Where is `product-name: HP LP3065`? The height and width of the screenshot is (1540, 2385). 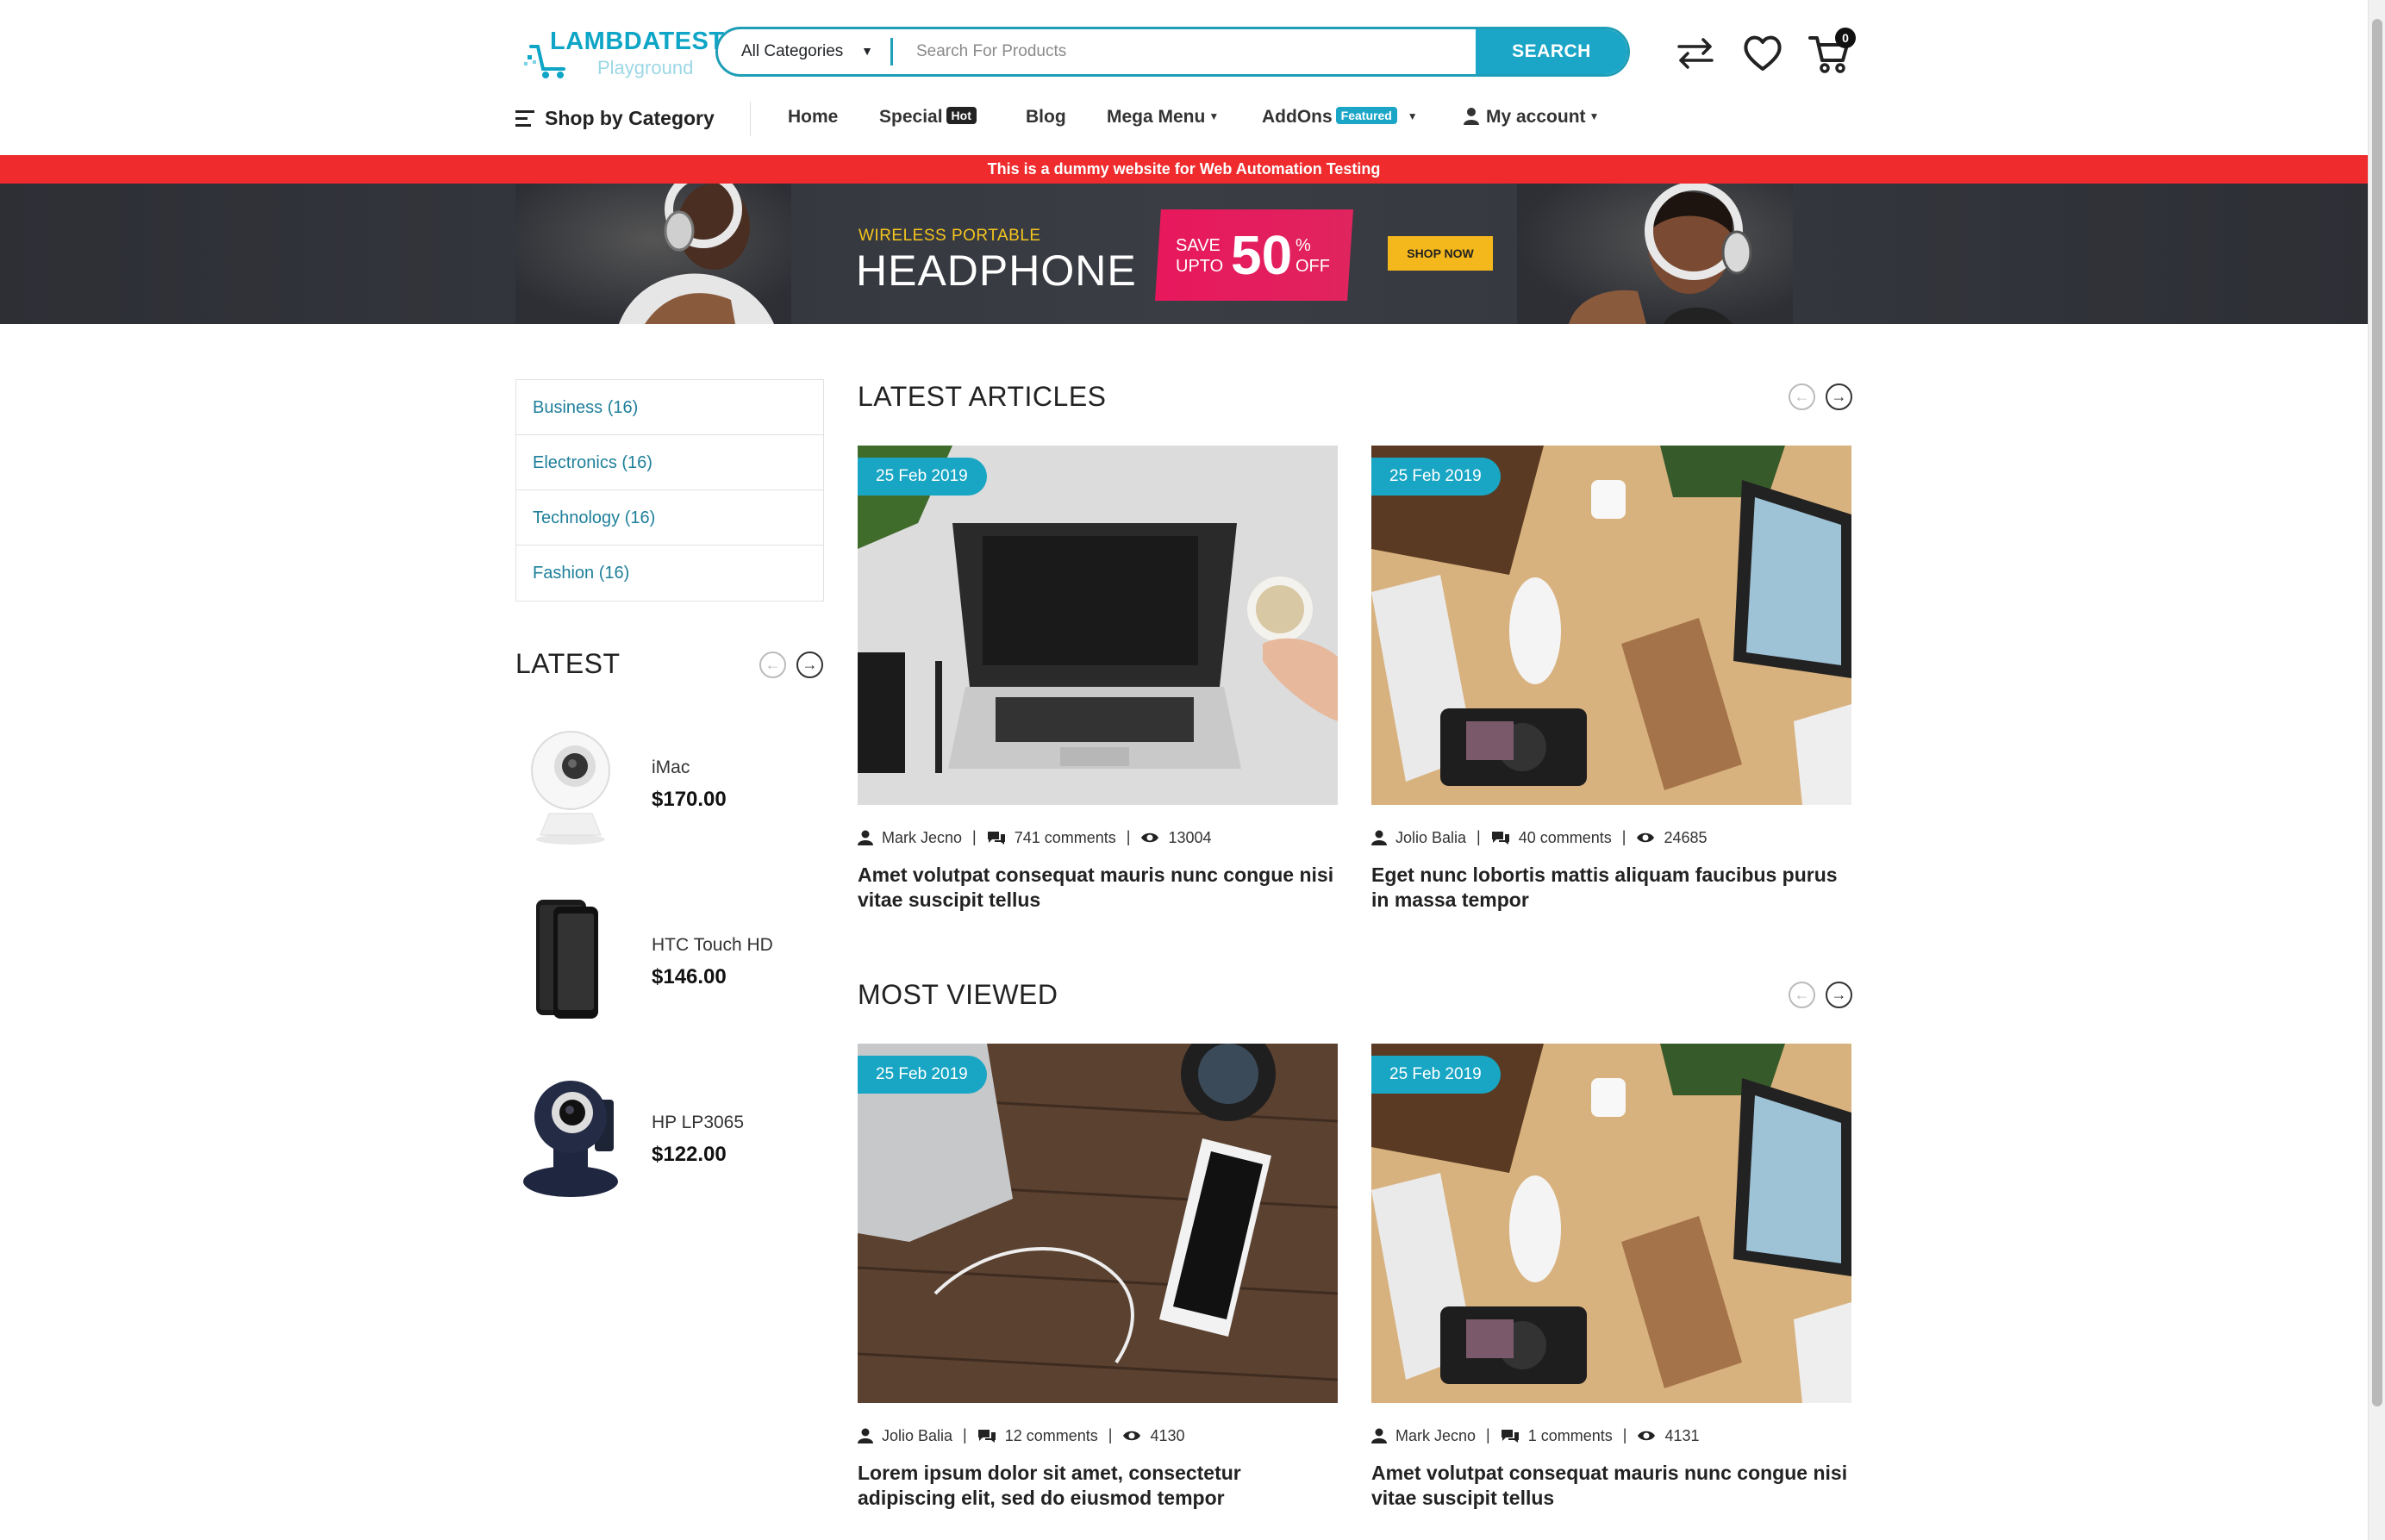
product-name: HP LP3065 is located at coordinates (698, 1123).